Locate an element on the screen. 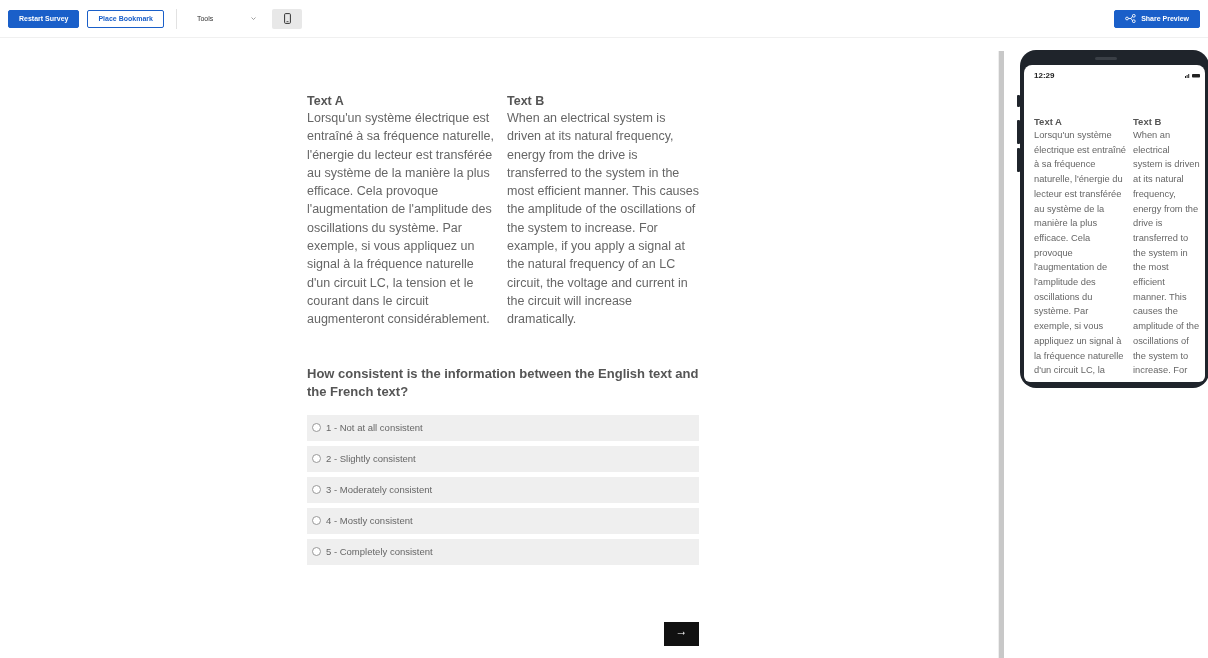 This screenshot has height=658, width=1208. passage-text: When an electrical system is driven at its natural frequency, energy from the drive is transferred to the system in the most efficient manner. This causes the amplitude of the oscillations of the system to increase. For example, if you apply a signal at the natural frequency of an LC circuit, the voltage and current in the circuit will increase dramatically. is located at coordinates (603, 219).